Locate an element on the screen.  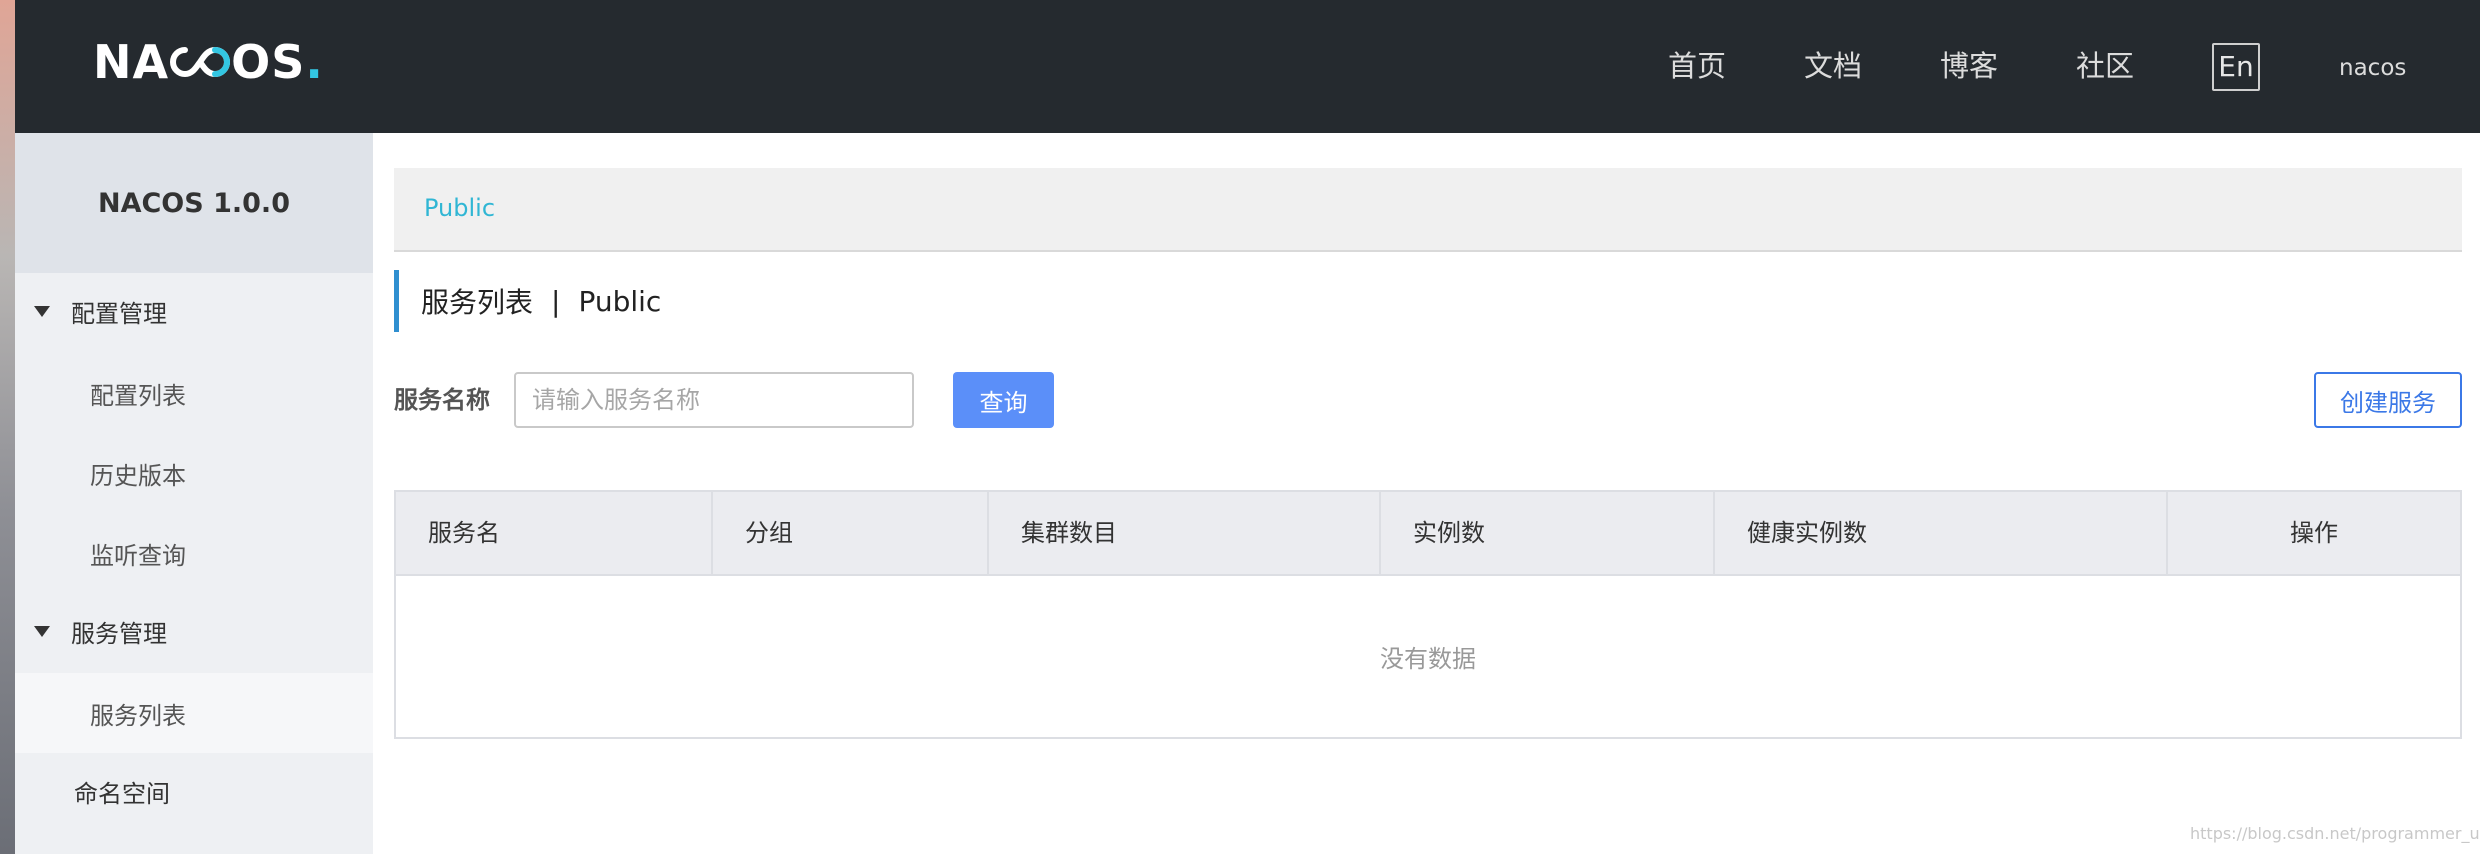
sidebar-item-service-list: 服务列表 is located at coordinates (194, 713).